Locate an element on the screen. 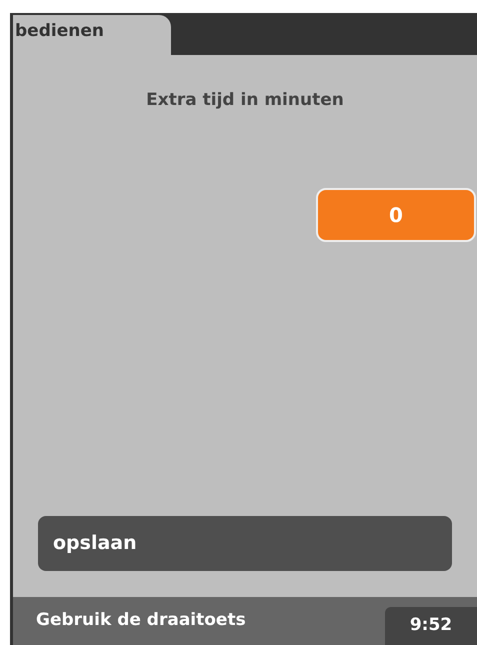 The height and width of the screenshot is (645, 477). setting-label: Extra tijd in minuten is located at coordinates (245, 100).